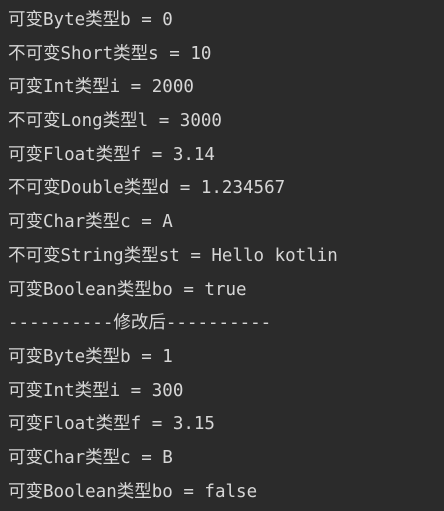  What do you see at coordinates (90, 222) in the screenshot?
I see `console-line-char: 可变Char类型c = A` at bounding box center [90, 222].